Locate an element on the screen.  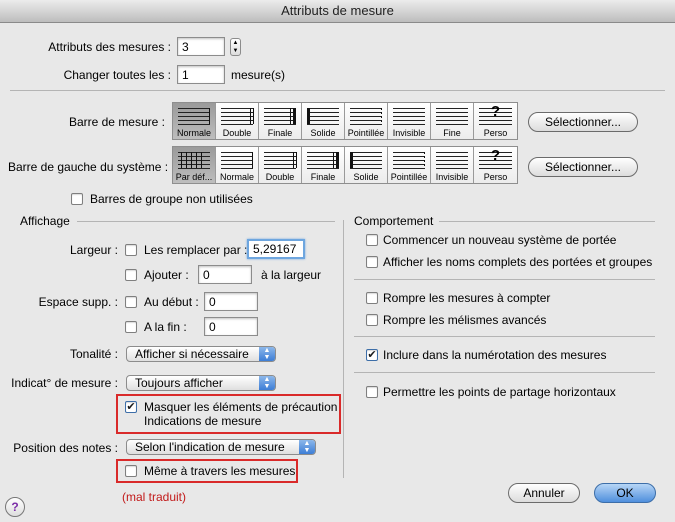
note-position-popup: Selon l'indication de mesure ▲ ▼ is located at coordinates (221, 447).